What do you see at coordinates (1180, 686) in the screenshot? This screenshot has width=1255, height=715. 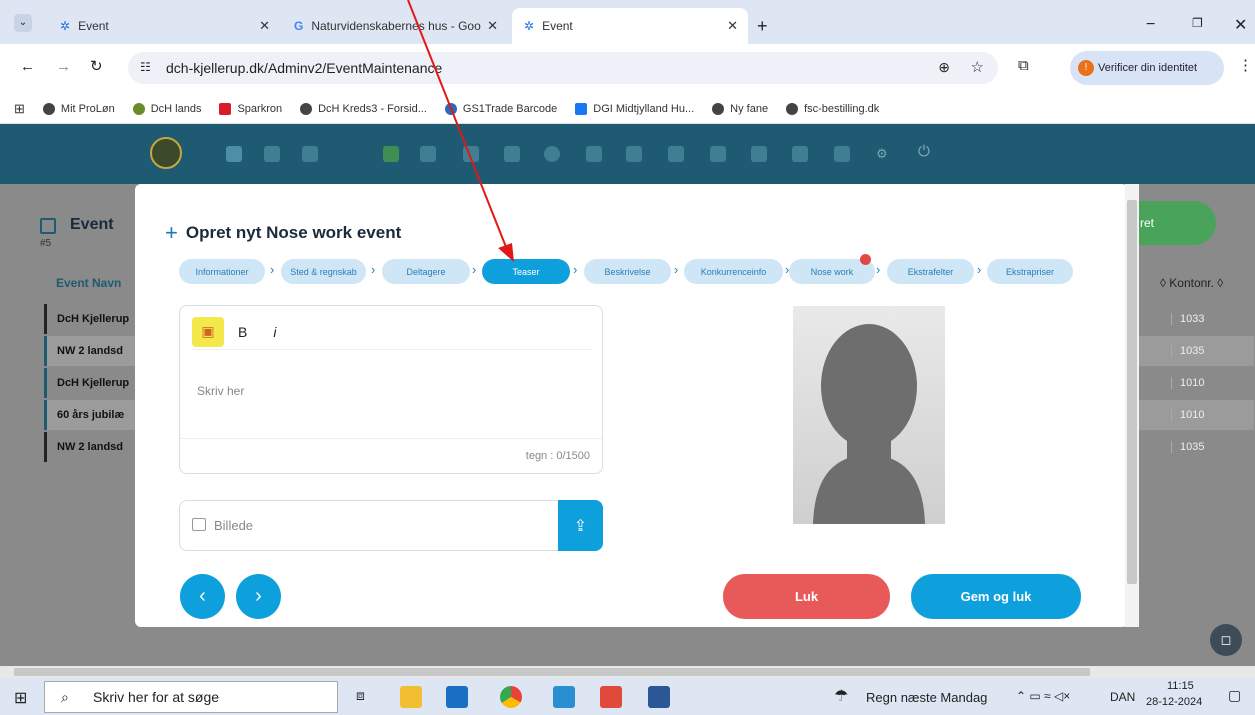 I see `clock-time: 11:15` at bounding box center [1180, 686].